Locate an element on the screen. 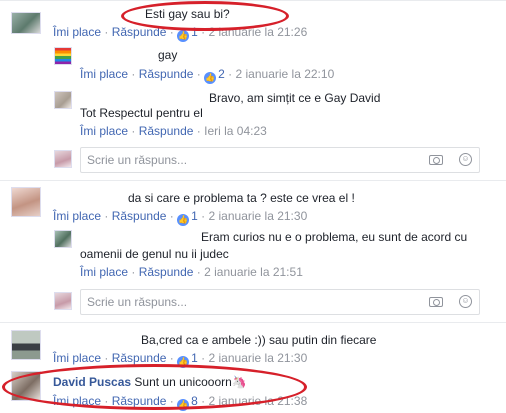  comment-text: Sunt un unicooorn is located at coordinates (183, 382).